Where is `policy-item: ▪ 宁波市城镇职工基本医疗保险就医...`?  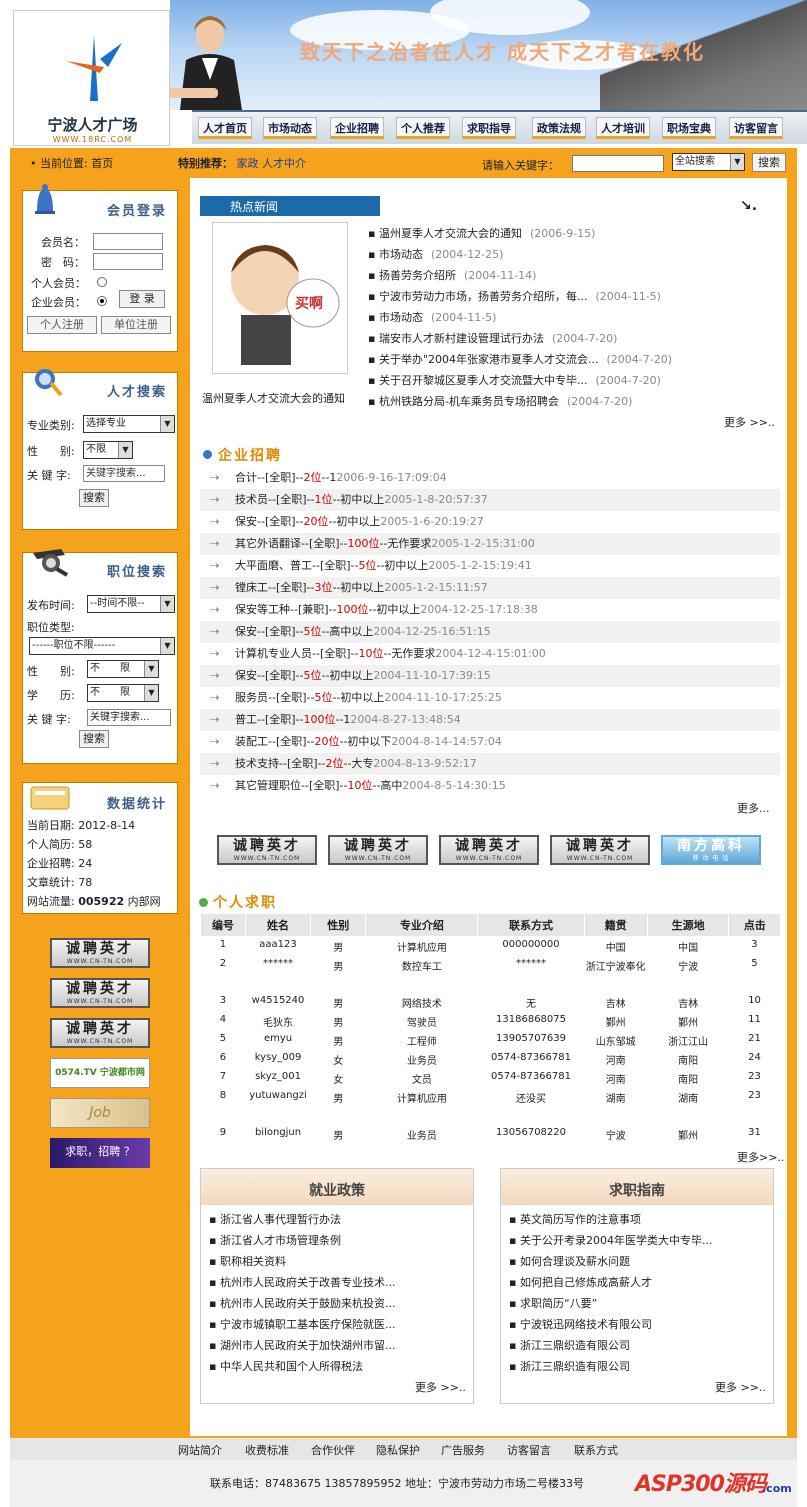
policy-item: ▪ 宁波市城镇职工基本医疗保险就医... is located at coordinates (302, 1324).